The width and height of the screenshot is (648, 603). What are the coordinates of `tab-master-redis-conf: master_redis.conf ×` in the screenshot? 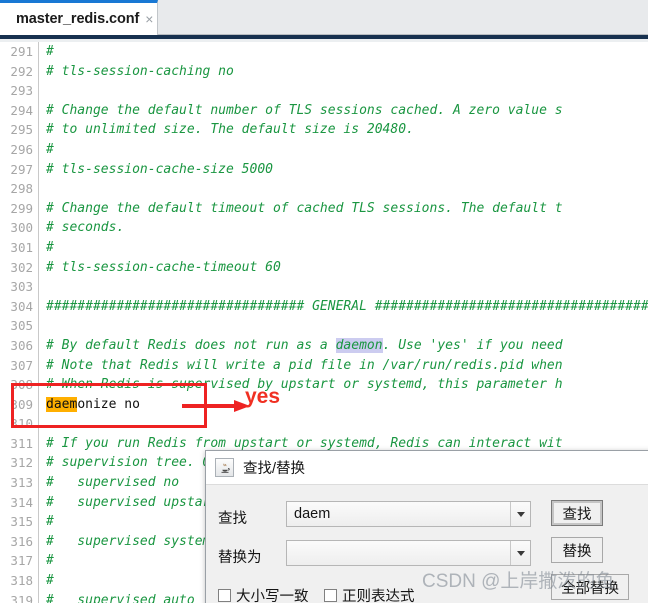 It's located at (79, 17).